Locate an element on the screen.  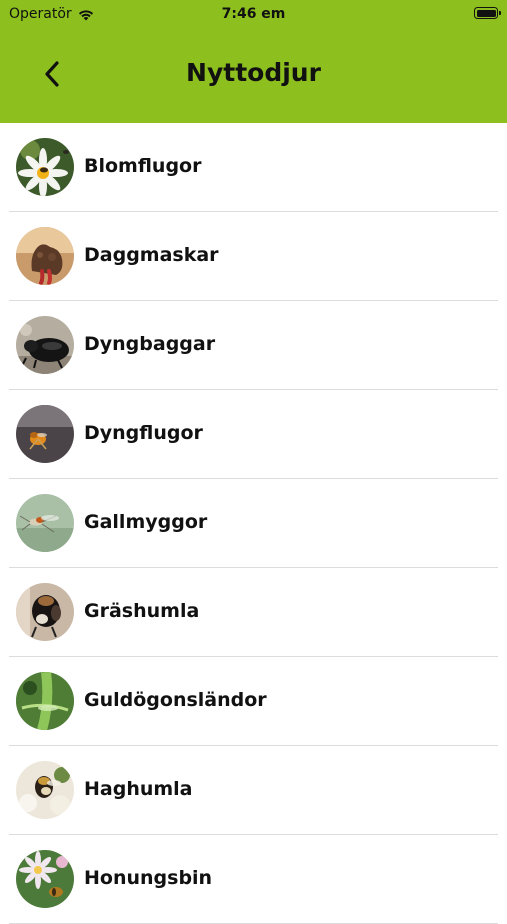
list-item-label: Daggmaskar is located at coordinates (151, 255).